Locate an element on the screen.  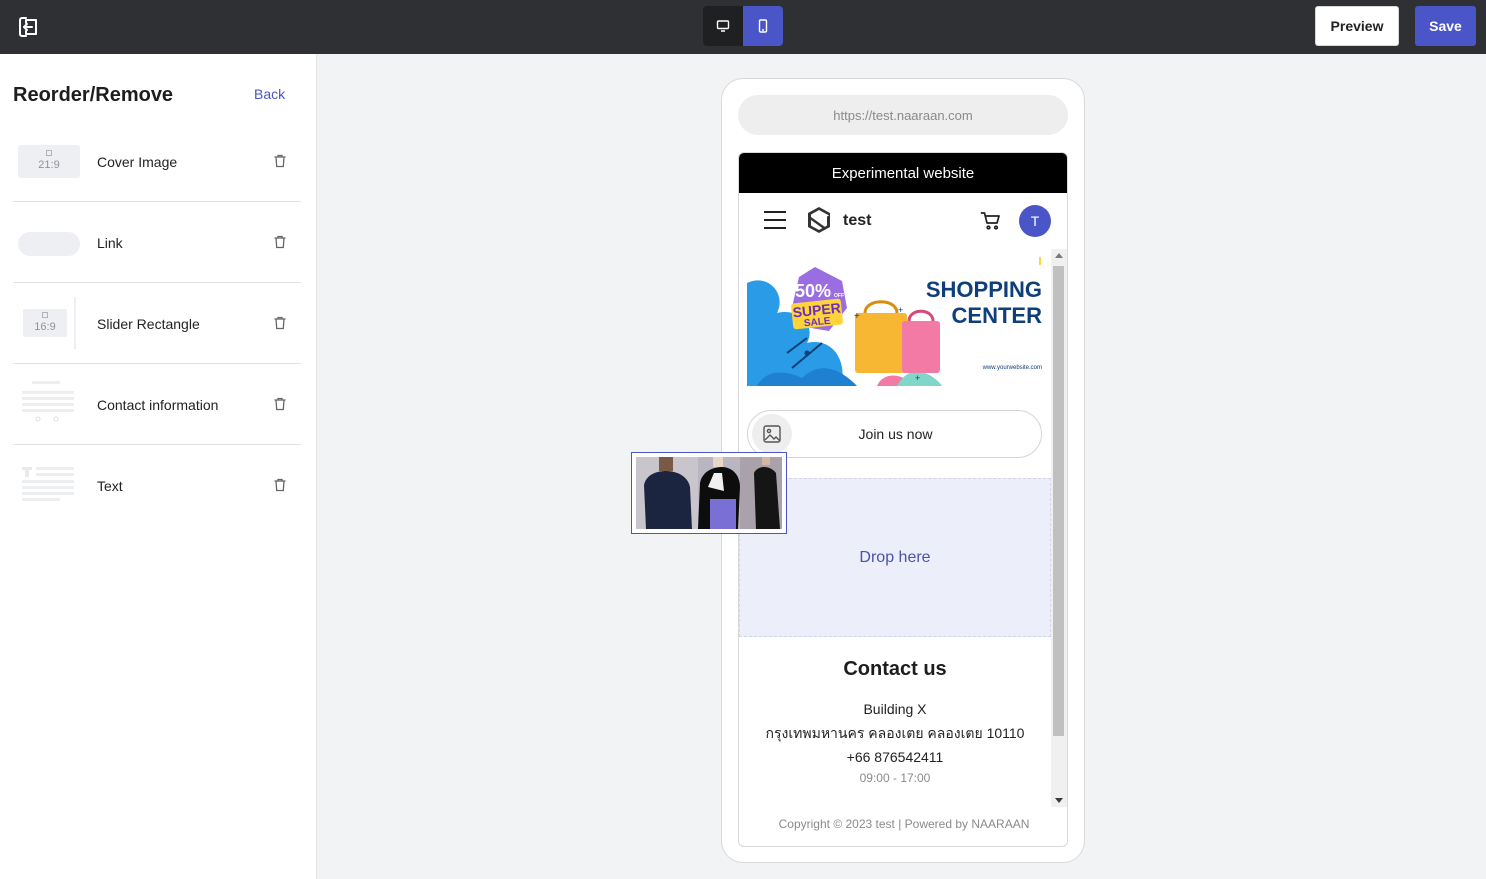
exit-icon is located at coordinates (28, 27).